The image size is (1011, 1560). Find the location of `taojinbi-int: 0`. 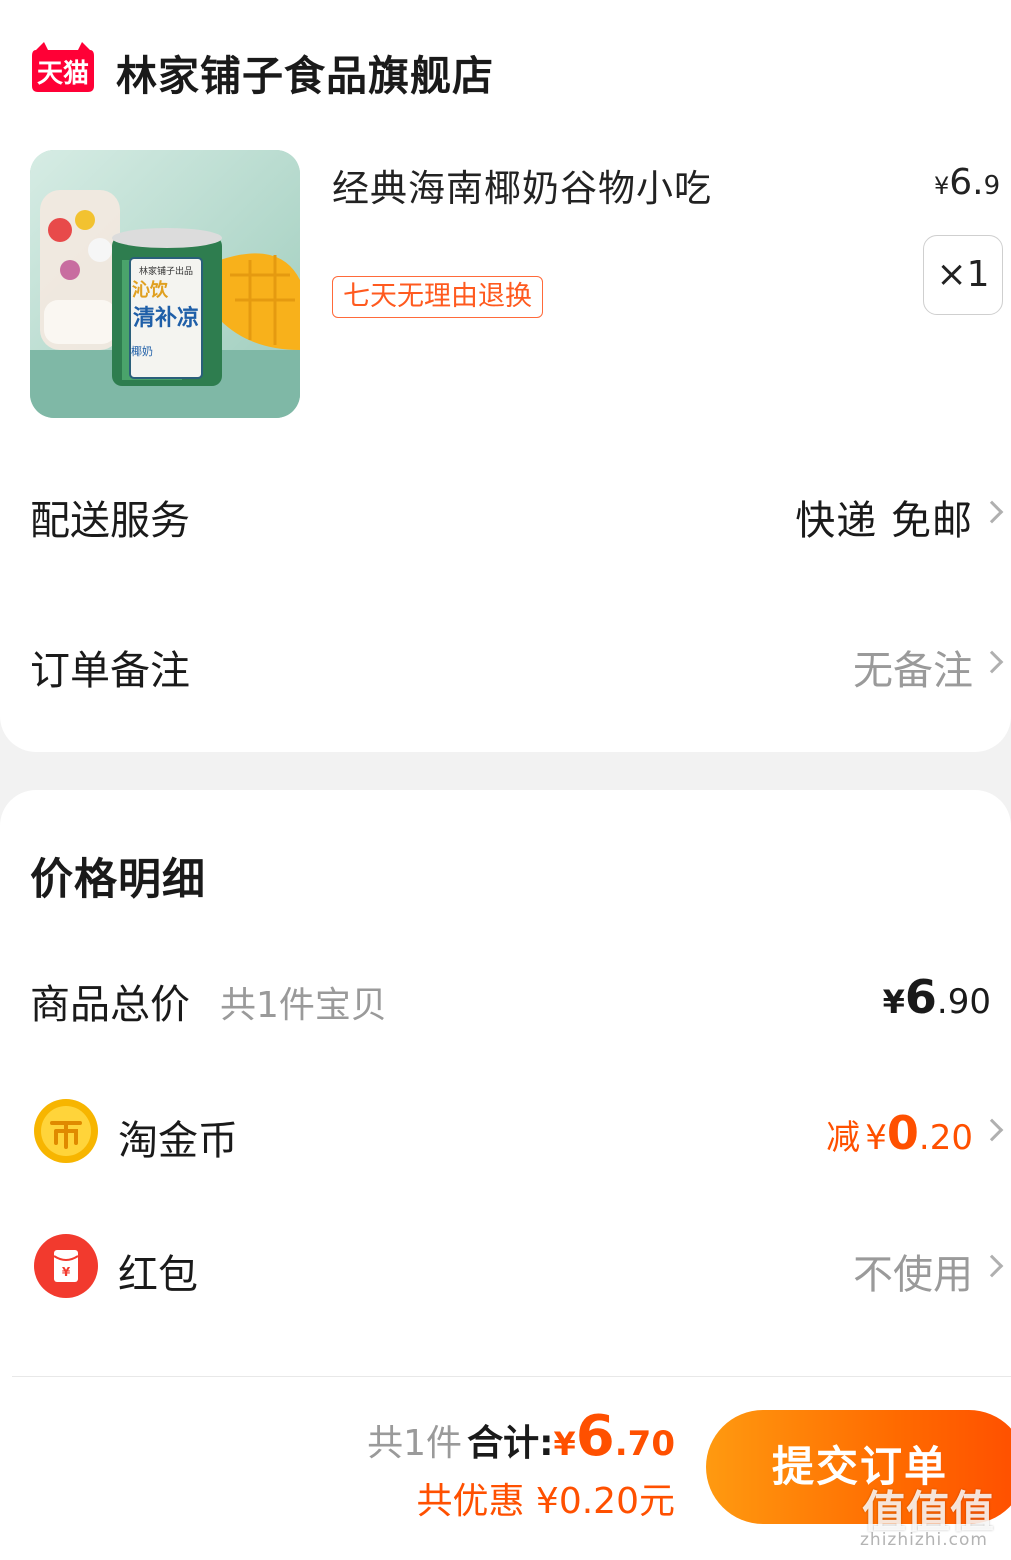

taojinbi-int: 0 is located at coordinates (902, 1133).